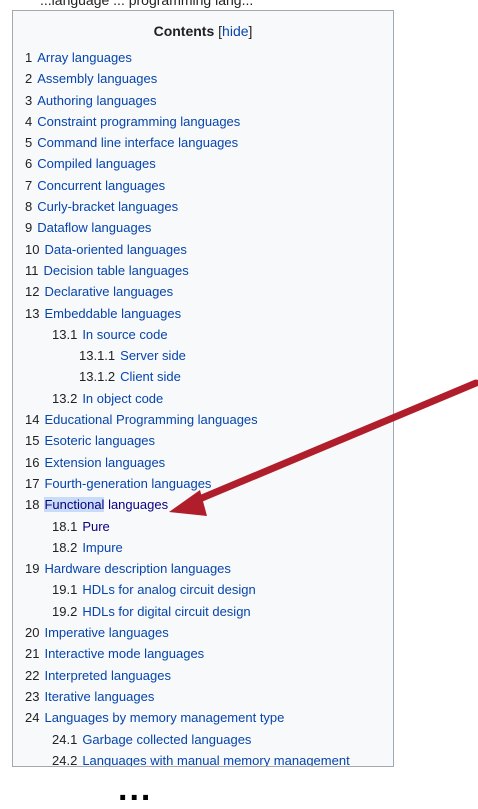 The image size is (478, 809). Describe the element at coordinates (32, 313) in the screenshot. I see `toc-number: 13` at that location.